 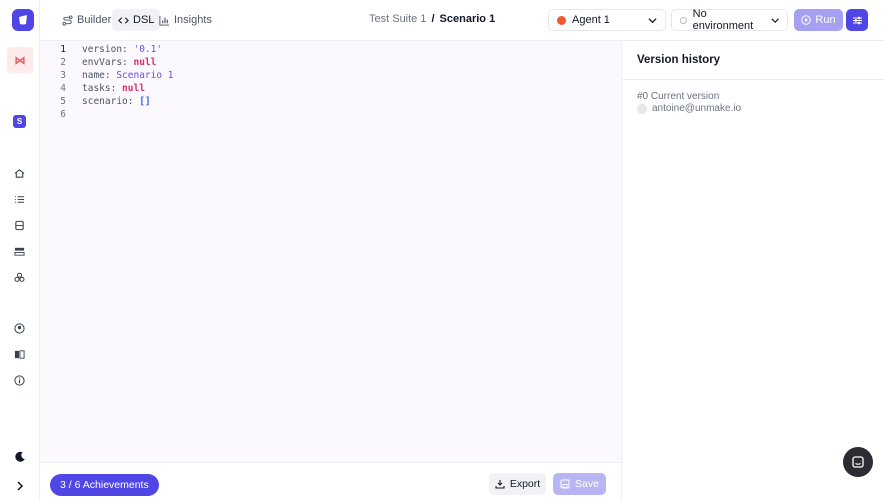 I want to click on code-key: scenario:, so click(x=111, y=101).